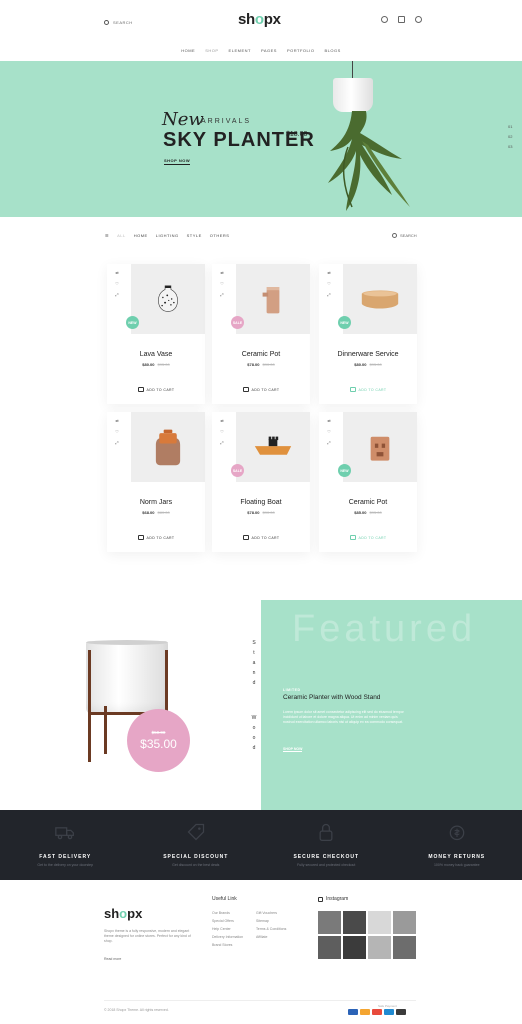 This screenshot has height=1024, width=522. I want to click on bag-icon, so click(352, 537).